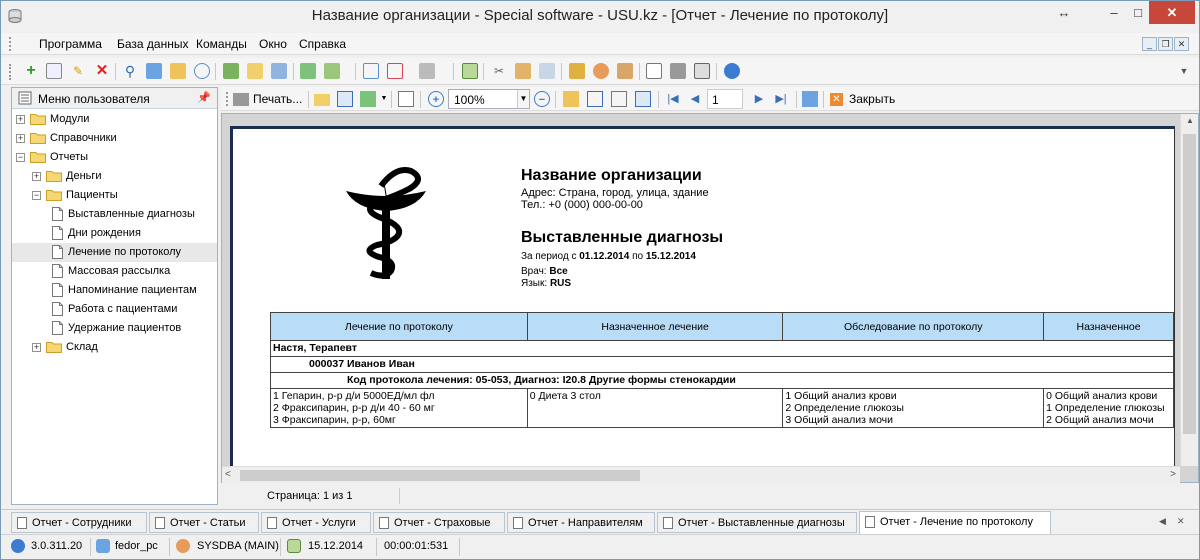  What do you see at coordinates (228, 474) in the screenshot?
I see `scroll-left-icon: <` at bounding box center [228, 474].